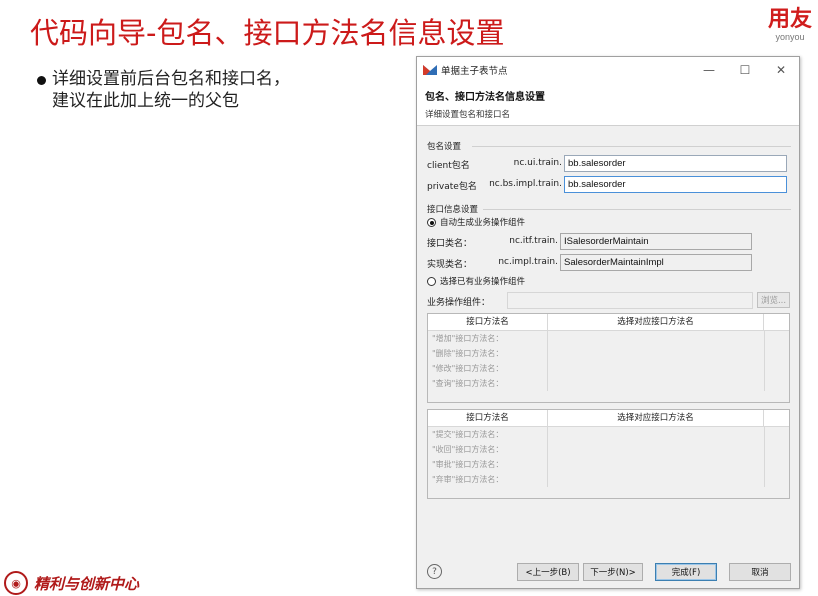 This screenshot has width=818, height=596. I want to click on table-row: "收回"接口方法名：, so click(488, 449).